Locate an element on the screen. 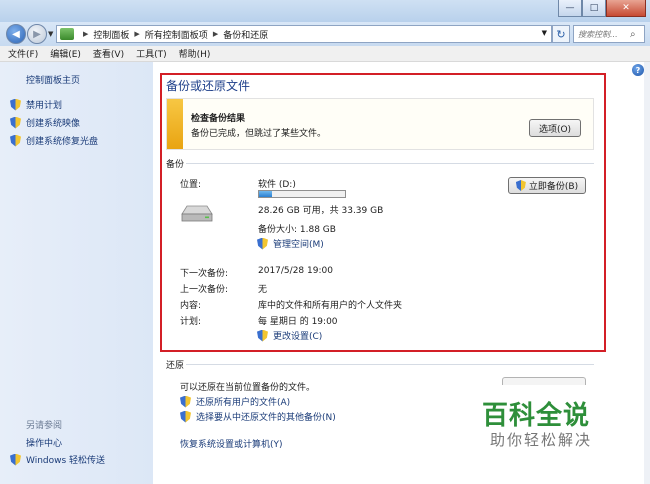 This screenshot has width=650, height=484. sidebar-item-create-system-image: 创建系统映像 is located at coordinates (45, 122).